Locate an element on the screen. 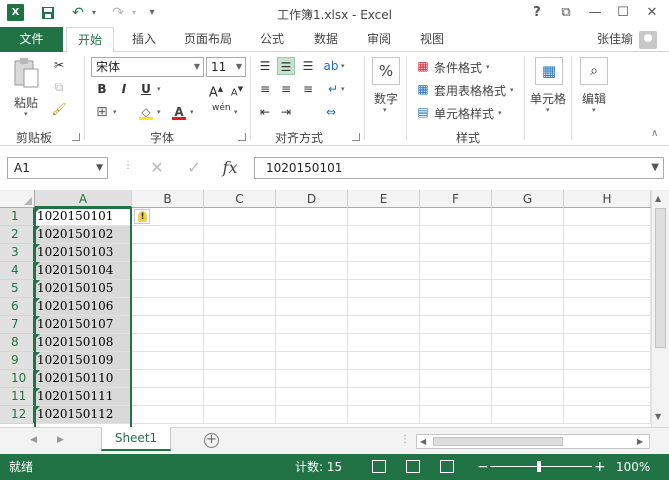 The width and height of the screenshot is (669, 480). close-button: ✕ is located at coordinates (652, 13).